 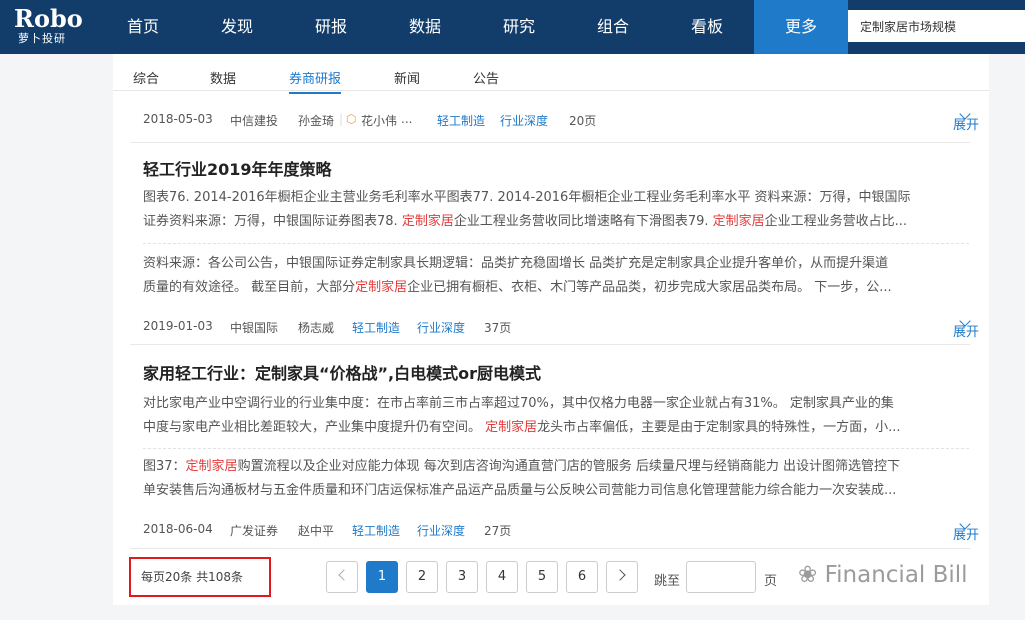 What do you see at coordinates (486, 77) in the screenshot?
I see `subtab: 公告` at bounding box center [486, 77].